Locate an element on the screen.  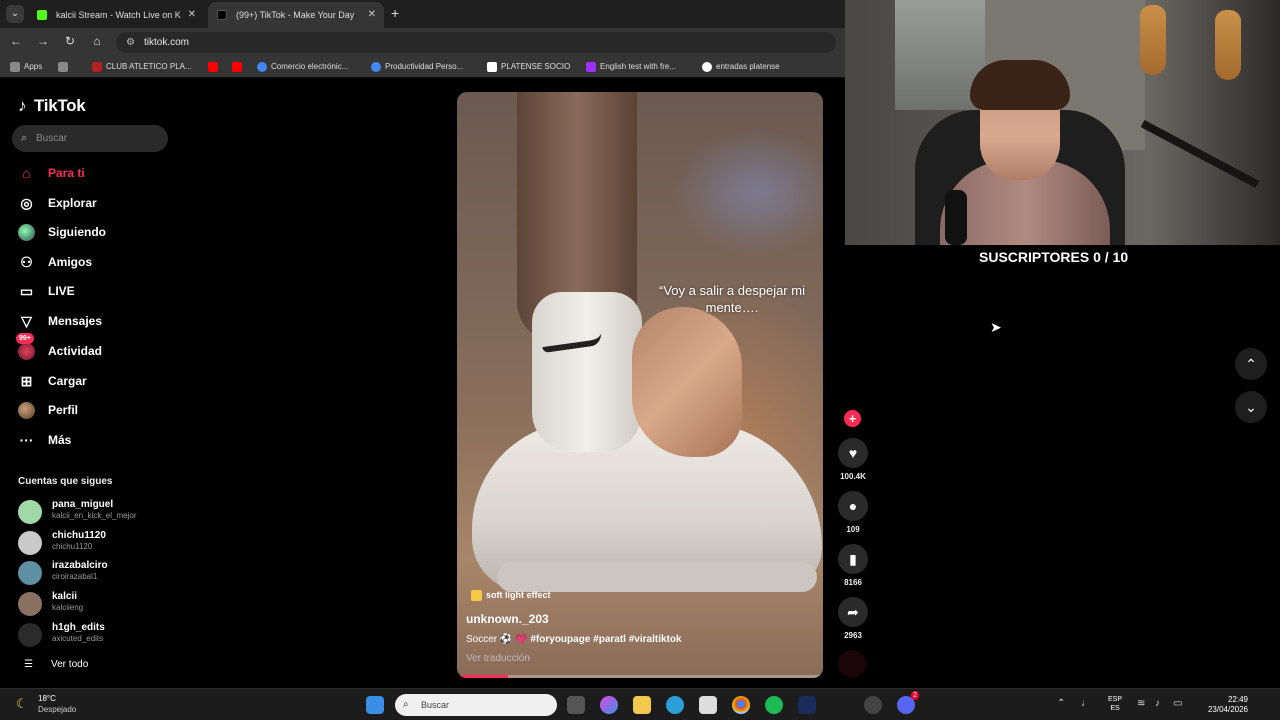
share-icon: ➦ is located at coordinates (853, 612).